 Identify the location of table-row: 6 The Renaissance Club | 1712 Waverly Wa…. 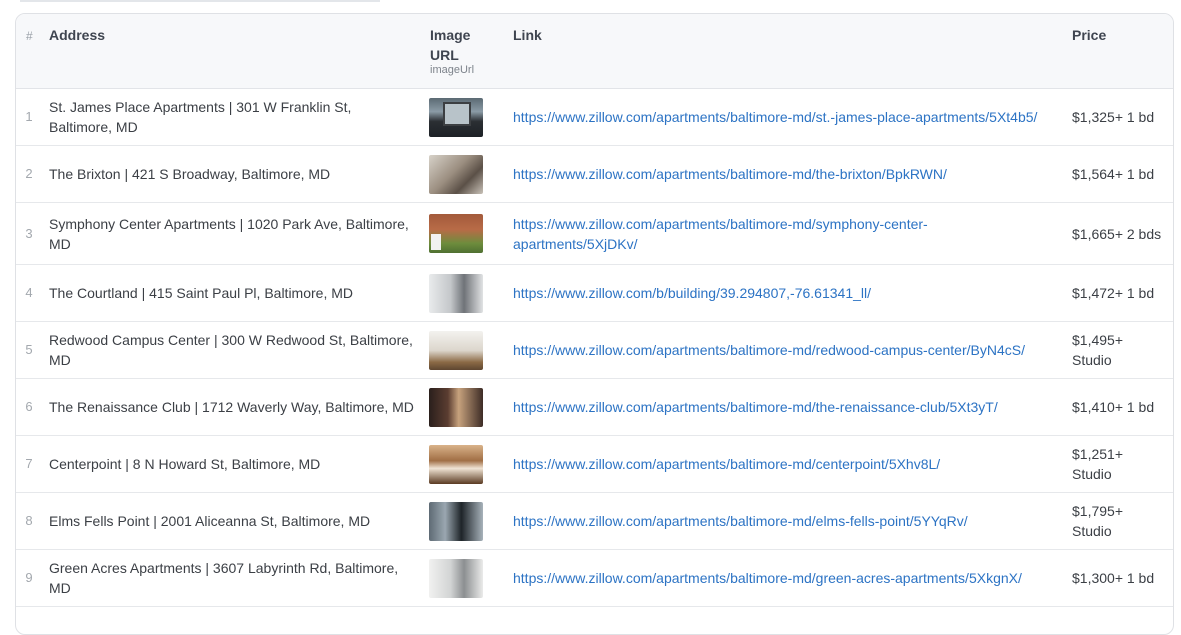
(594, 407).